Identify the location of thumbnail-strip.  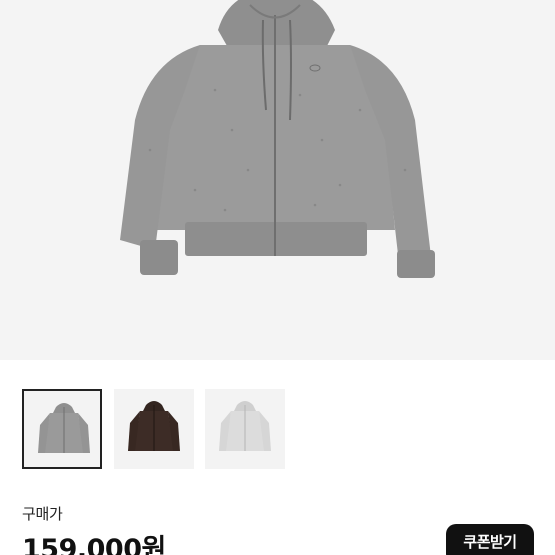
(277, 429).